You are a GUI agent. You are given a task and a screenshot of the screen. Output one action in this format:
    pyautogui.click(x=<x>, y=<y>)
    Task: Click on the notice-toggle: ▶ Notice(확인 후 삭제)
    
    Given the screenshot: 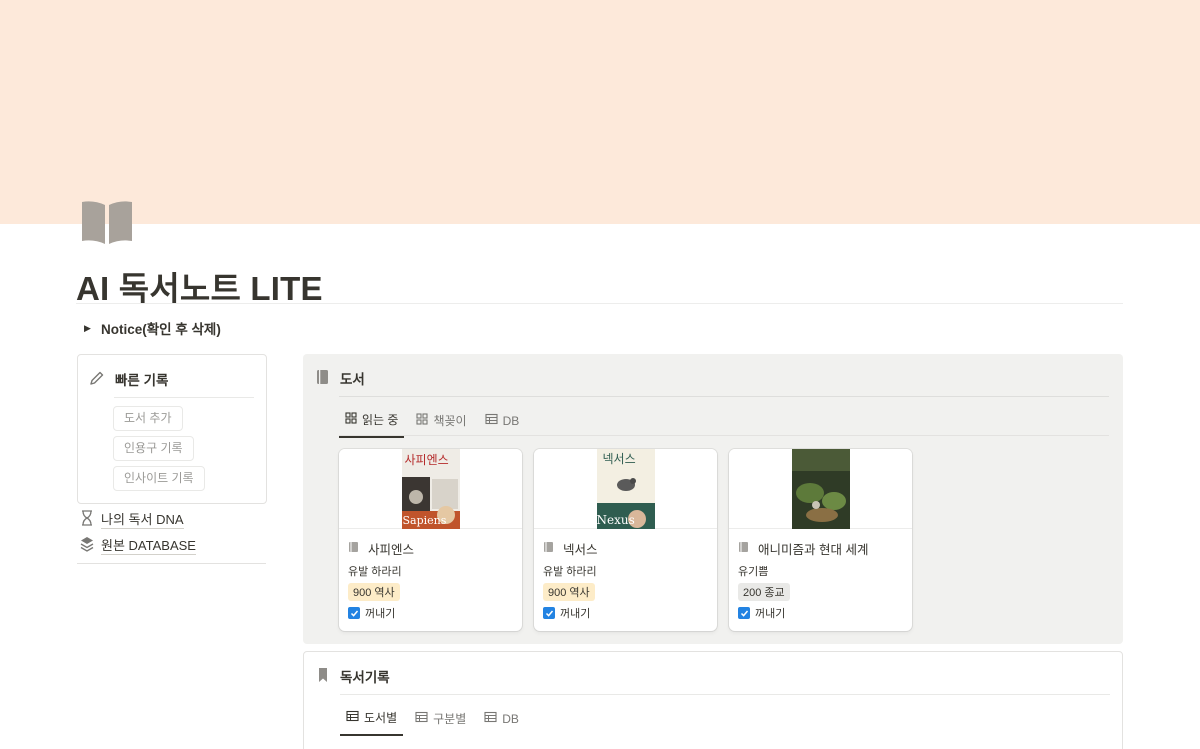 What is the action you would take?
    pyautogui.click(x=152, y=328)
    